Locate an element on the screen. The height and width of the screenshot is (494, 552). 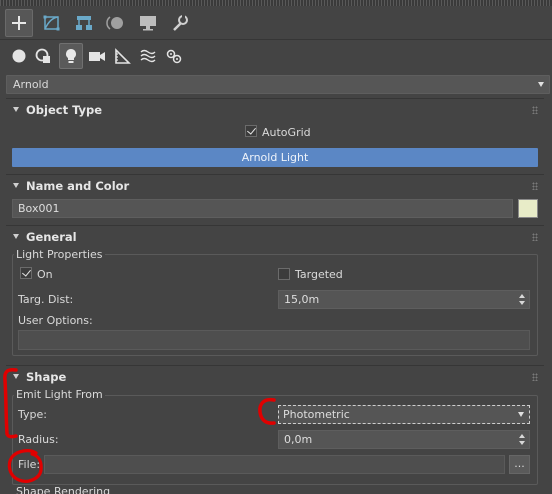
systems-button is located at coordinates (174, 56).